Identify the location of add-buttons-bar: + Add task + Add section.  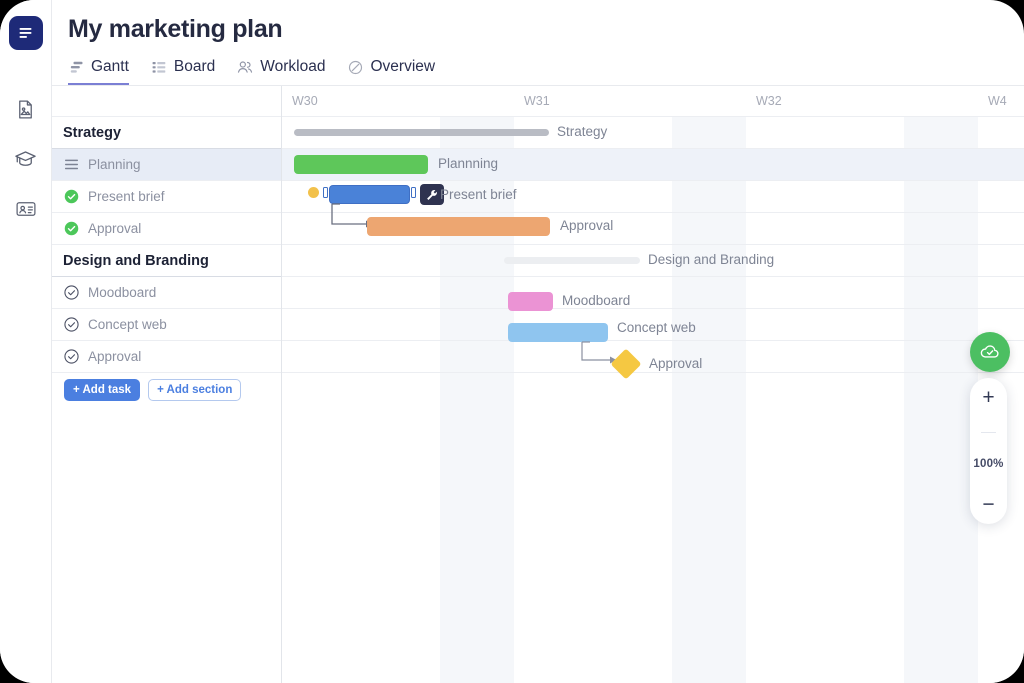
(166, 387).